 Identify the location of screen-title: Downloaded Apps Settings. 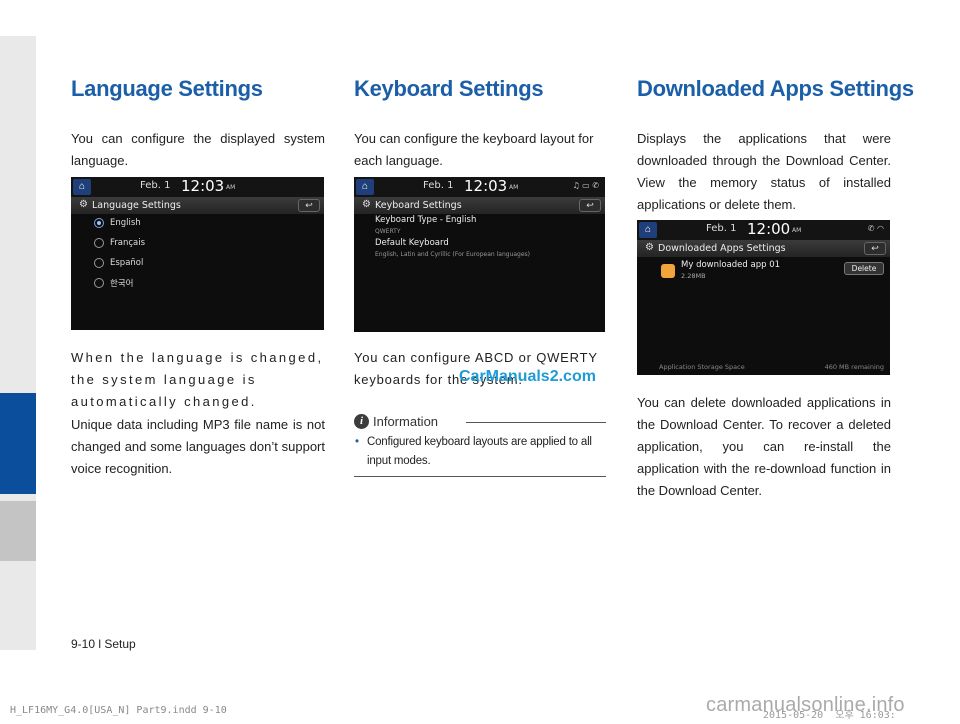
(722, 248).